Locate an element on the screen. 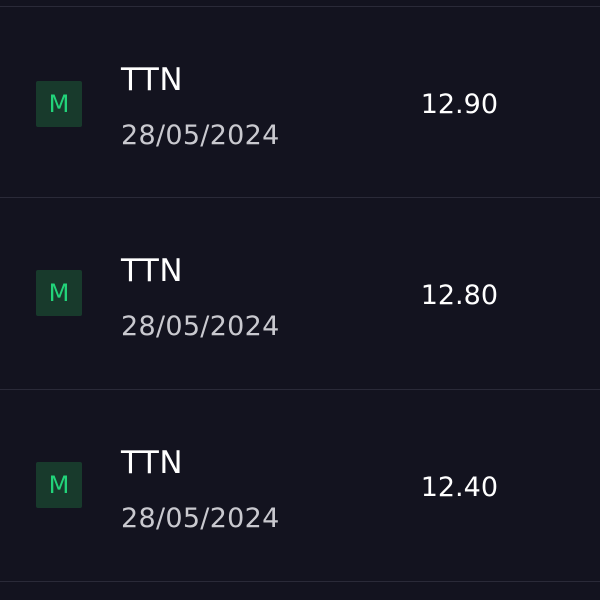 The height and width of the screenshot is (600, 600). trade-price: 12.80 is located at coordinates (459, 295).